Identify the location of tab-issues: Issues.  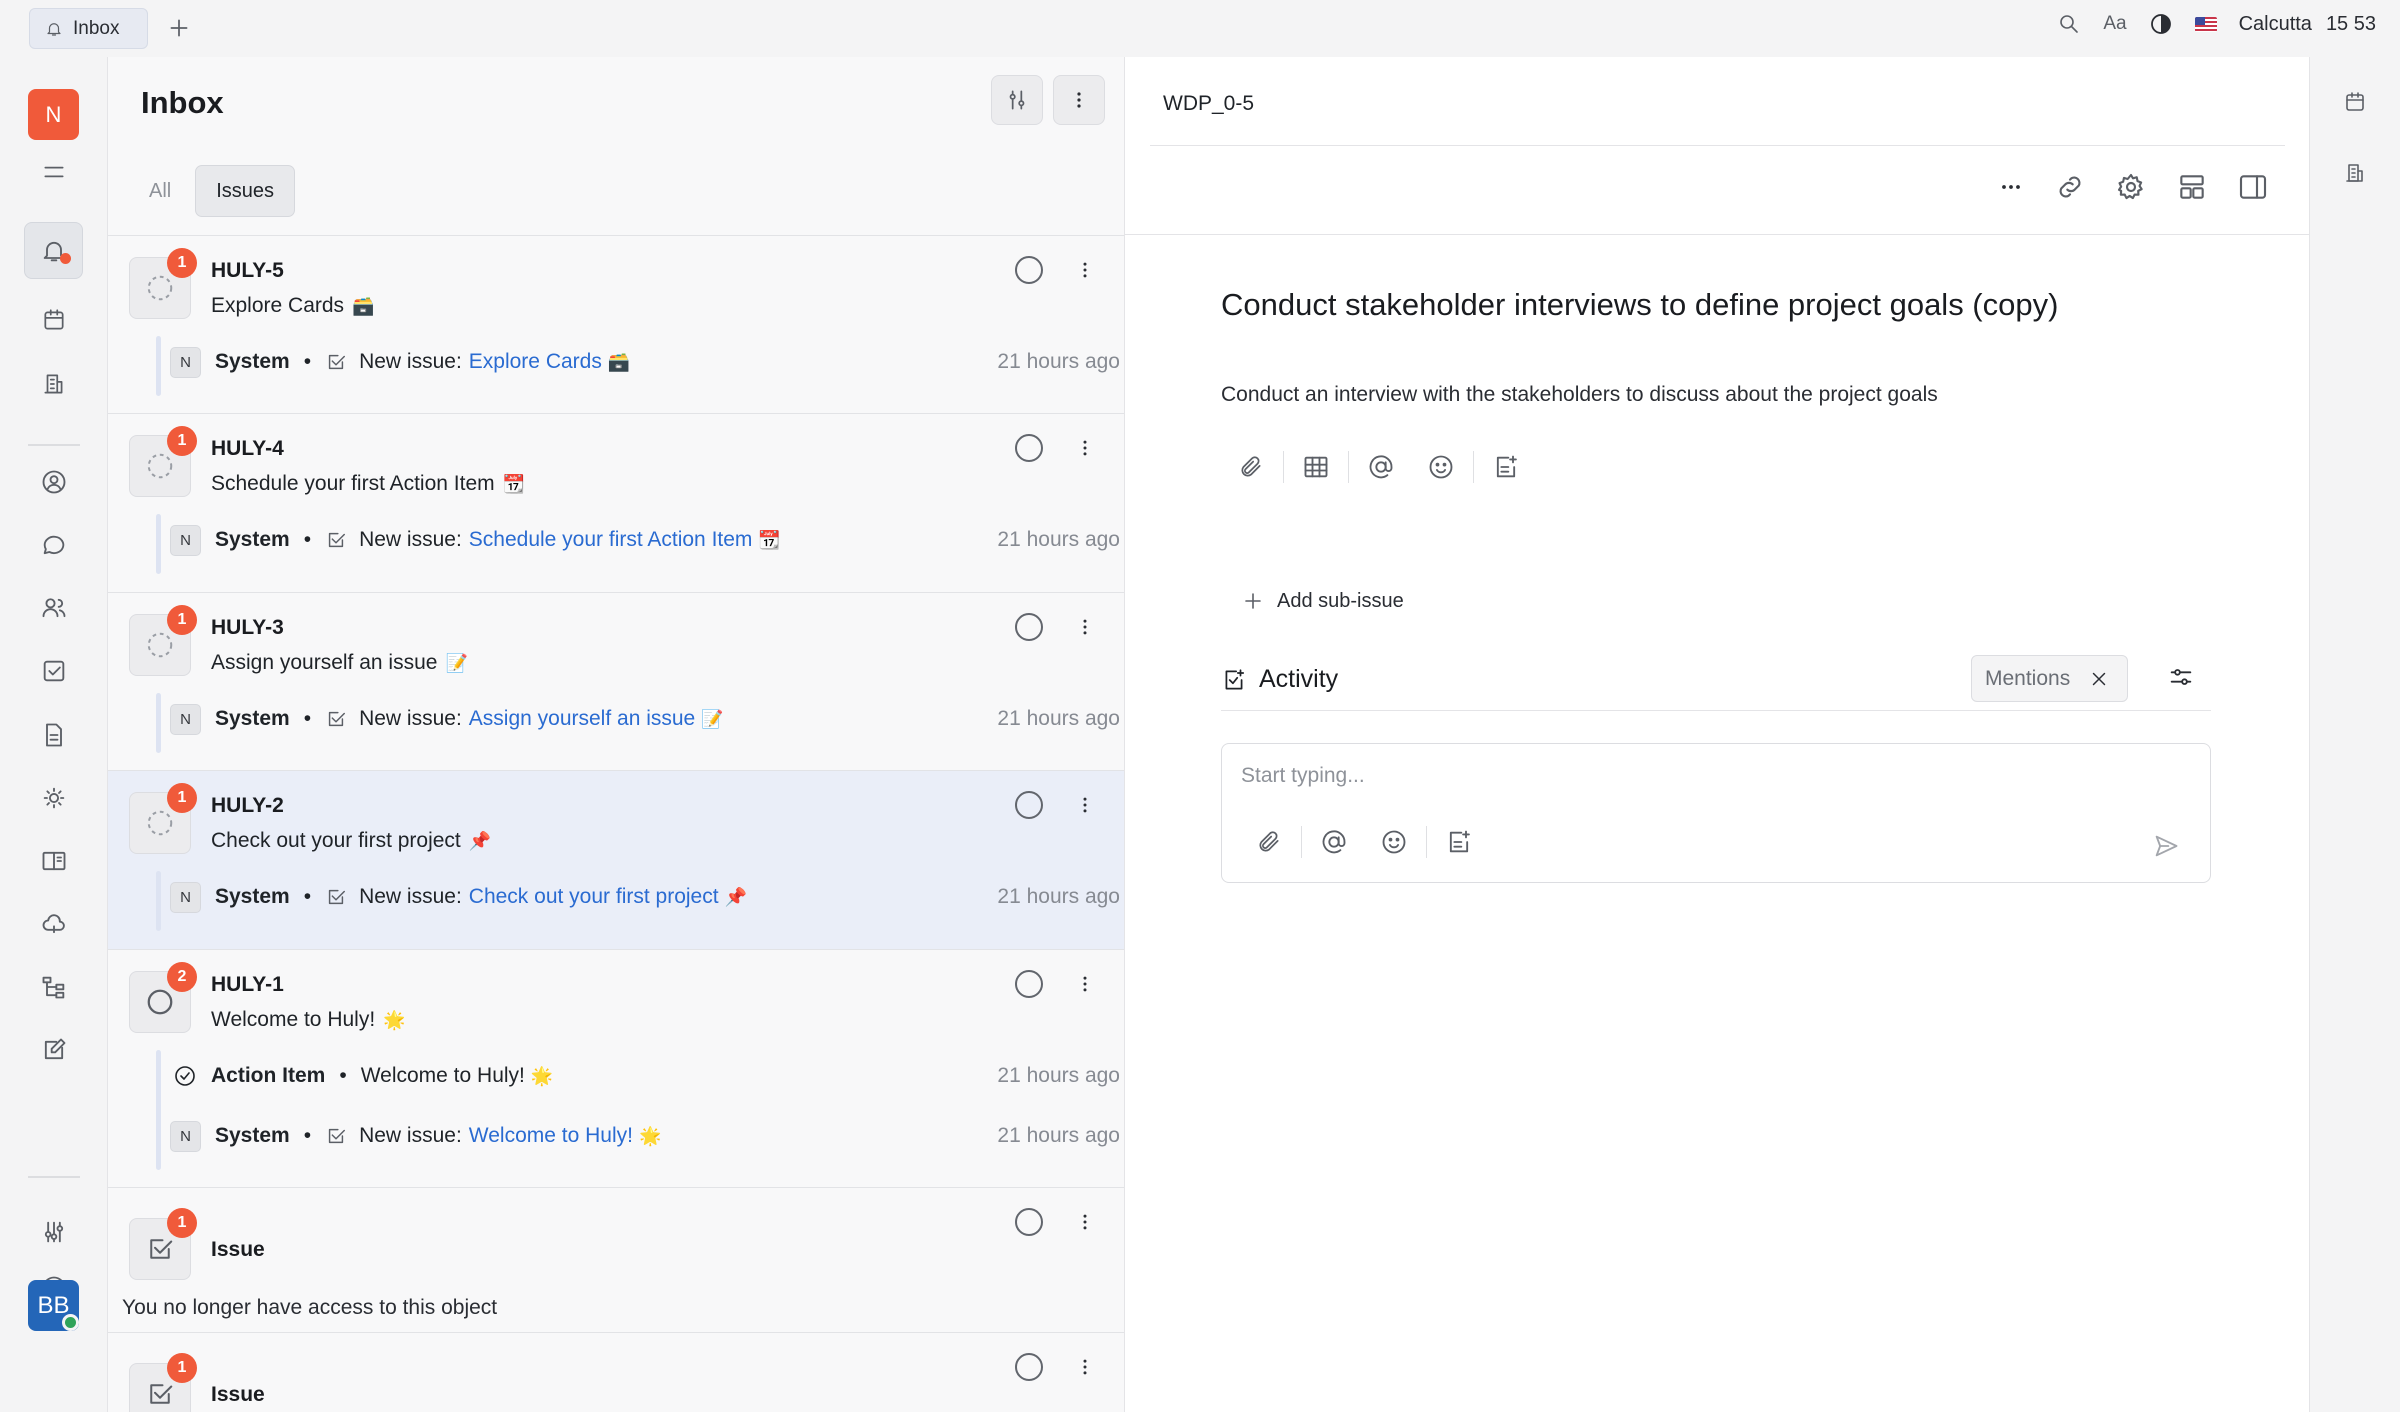
(245, 191).